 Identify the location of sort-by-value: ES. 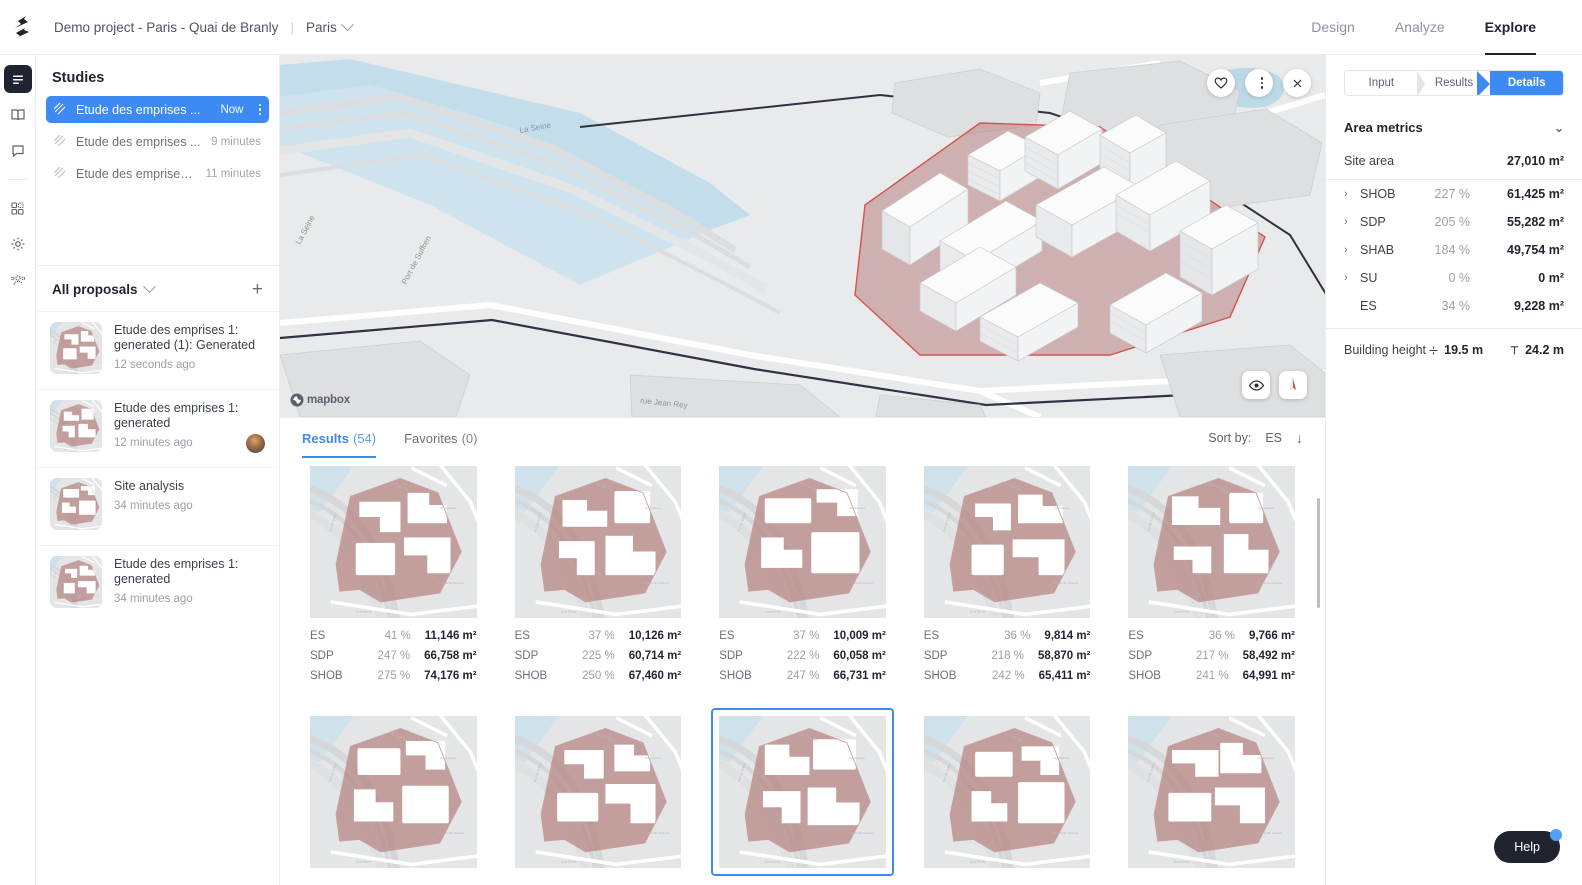
(1273, 438).